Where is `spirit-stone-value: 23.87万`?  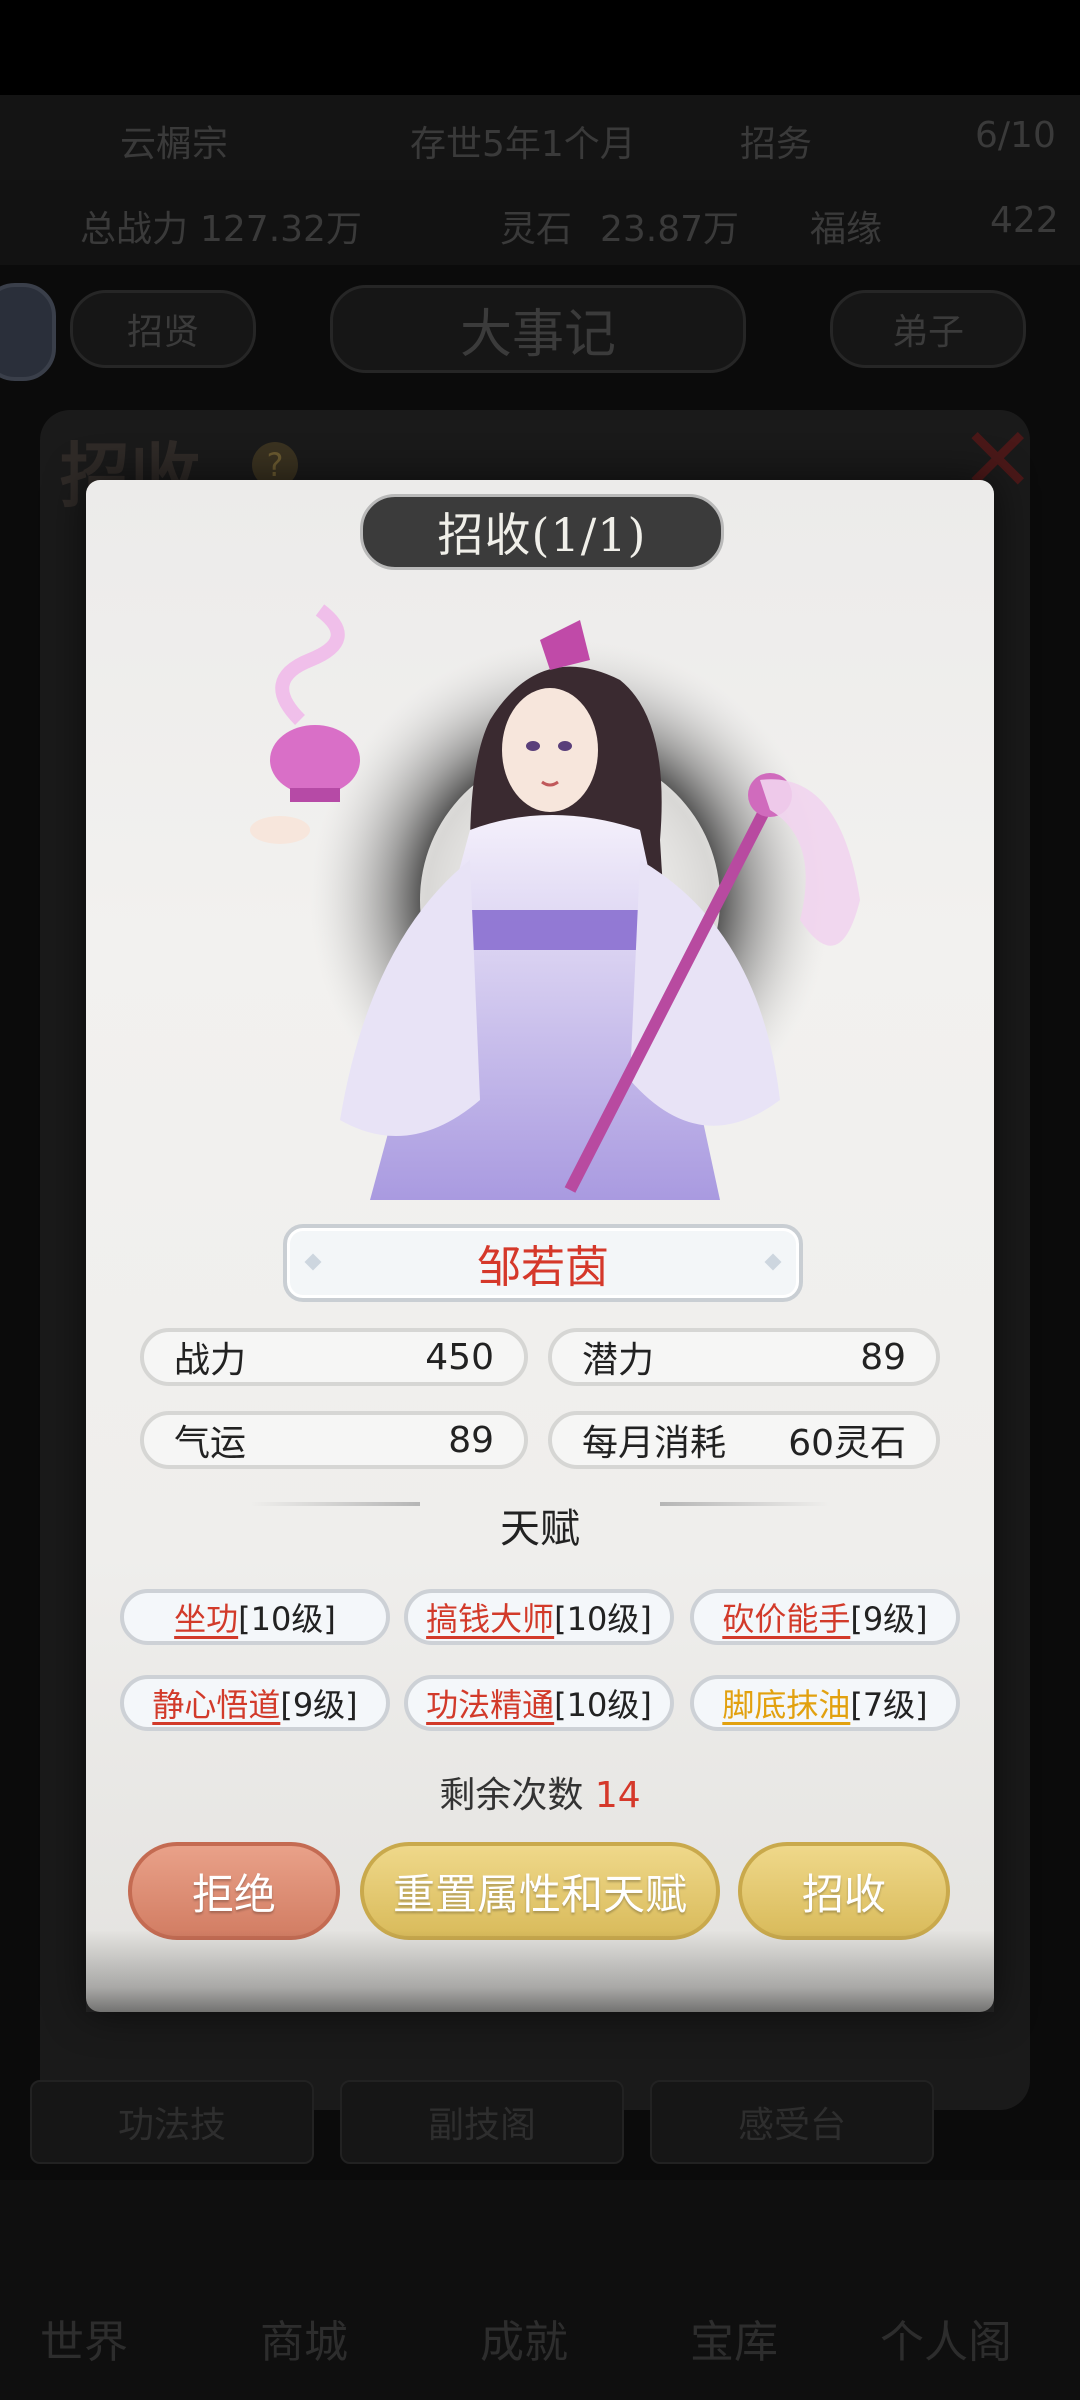
spirit-stone-value: 23.87万 is located at coordinates (670, 229).